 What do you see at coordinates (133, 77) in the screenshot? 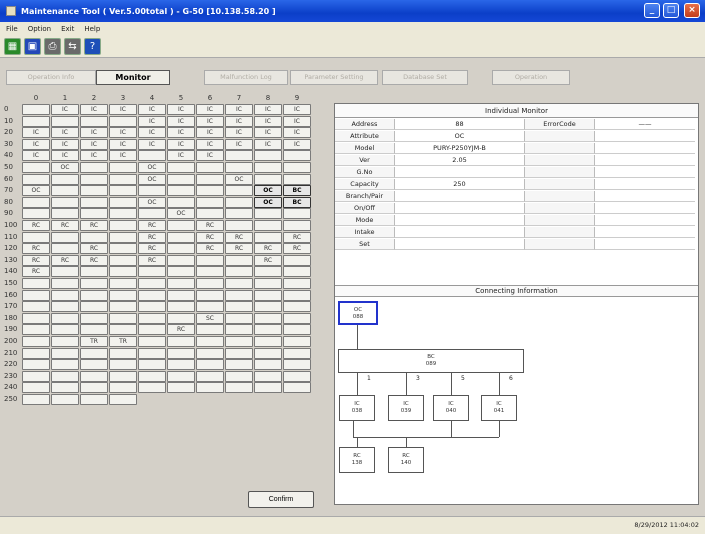
I see `tab-monitor: Monitor` at bounding box center [133, 77].